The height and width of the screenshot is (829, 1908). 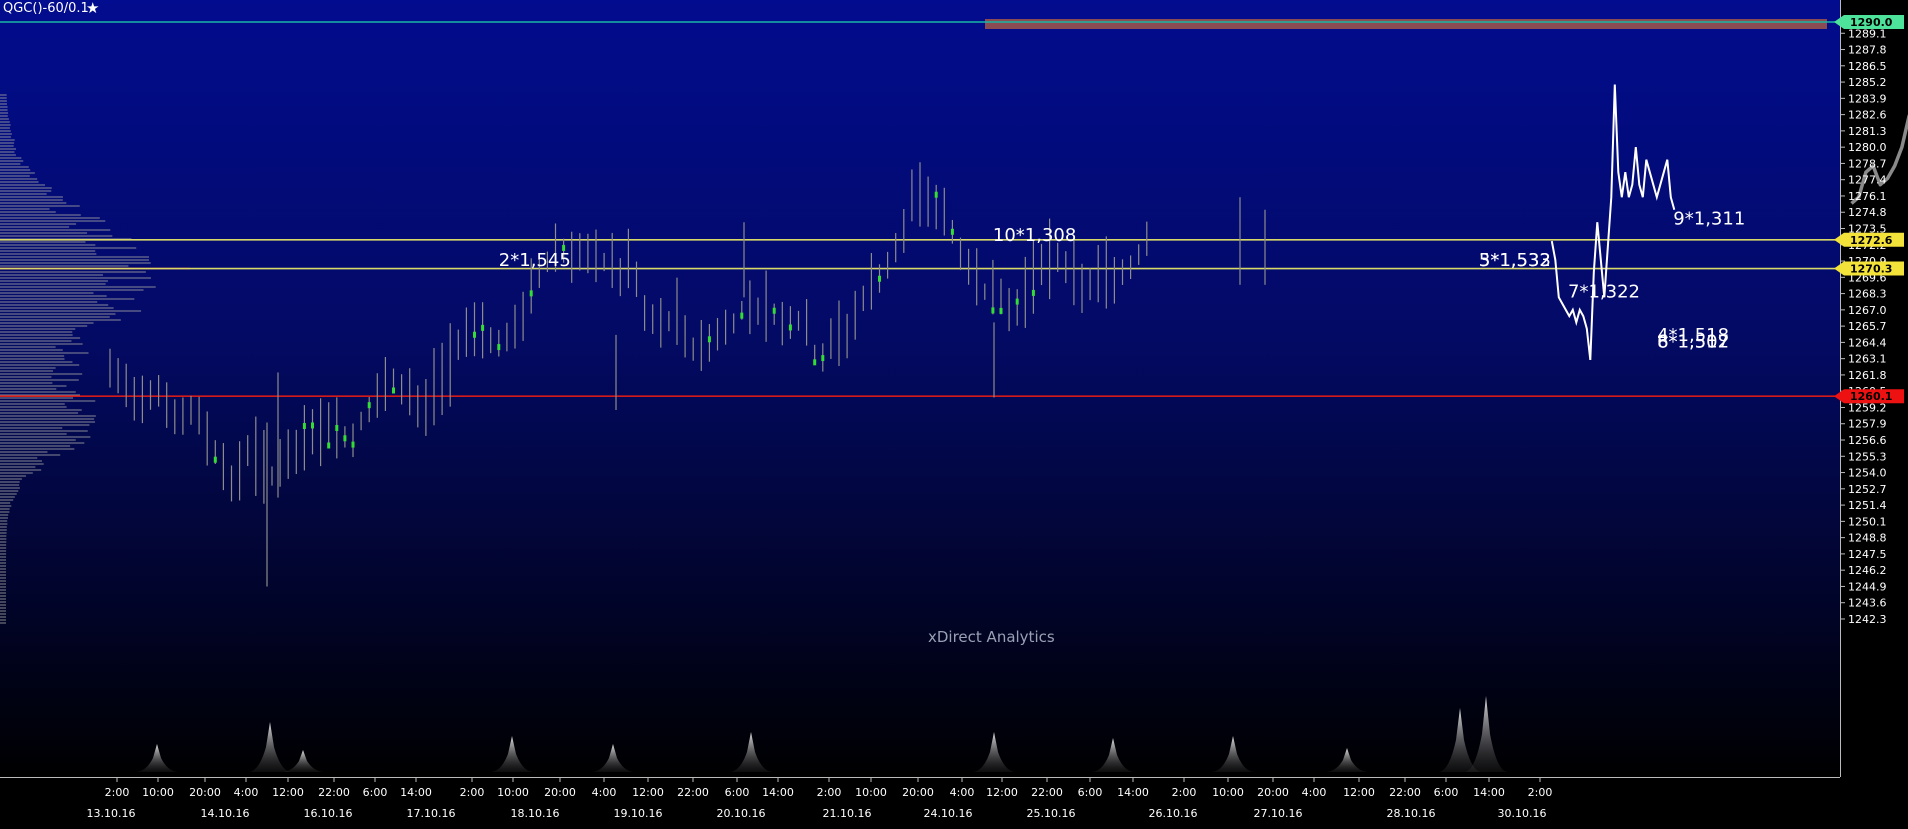 I want to click on cluster-label: 4*1,518, so click(x=1693, y=335).